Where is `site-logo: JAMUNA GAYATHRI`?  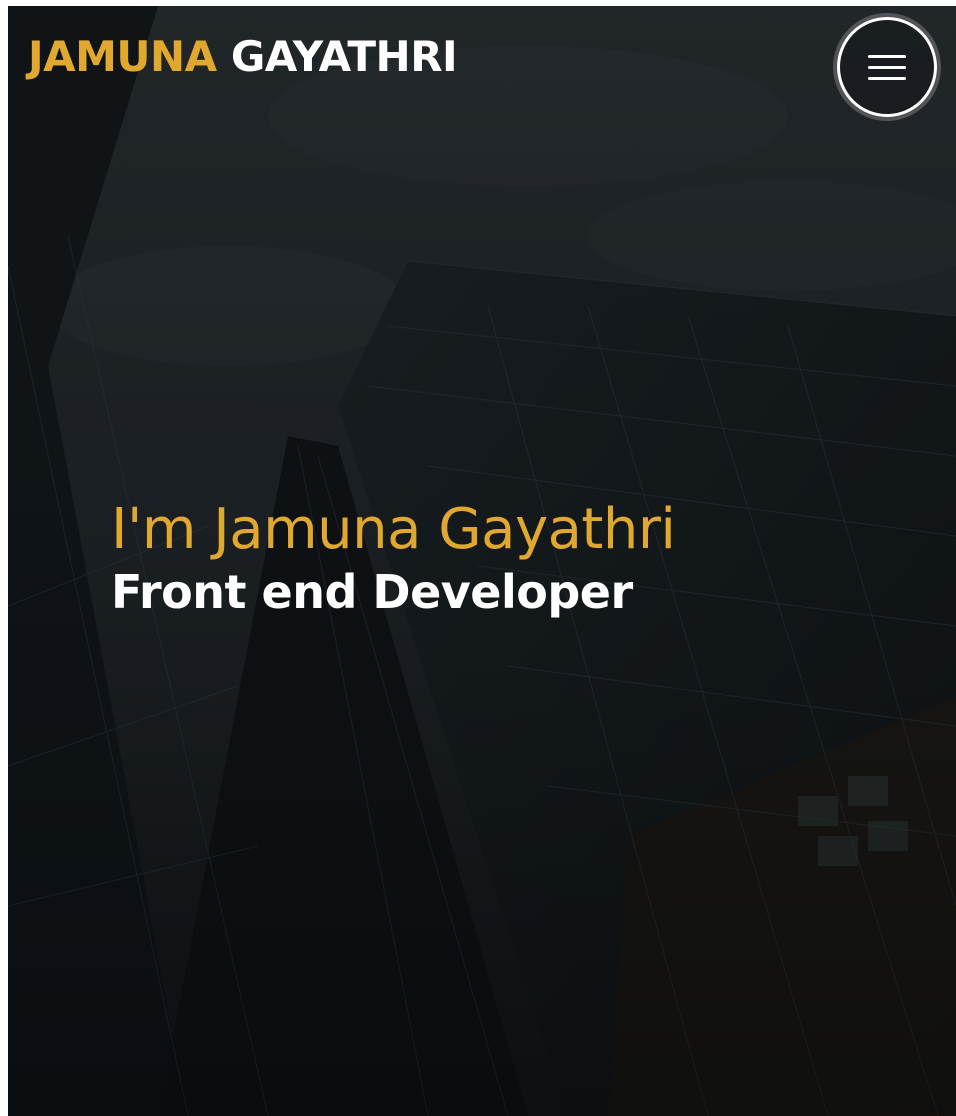 site-logo: JAMUNA GAYATHRI is located at coordinates (243, 57).